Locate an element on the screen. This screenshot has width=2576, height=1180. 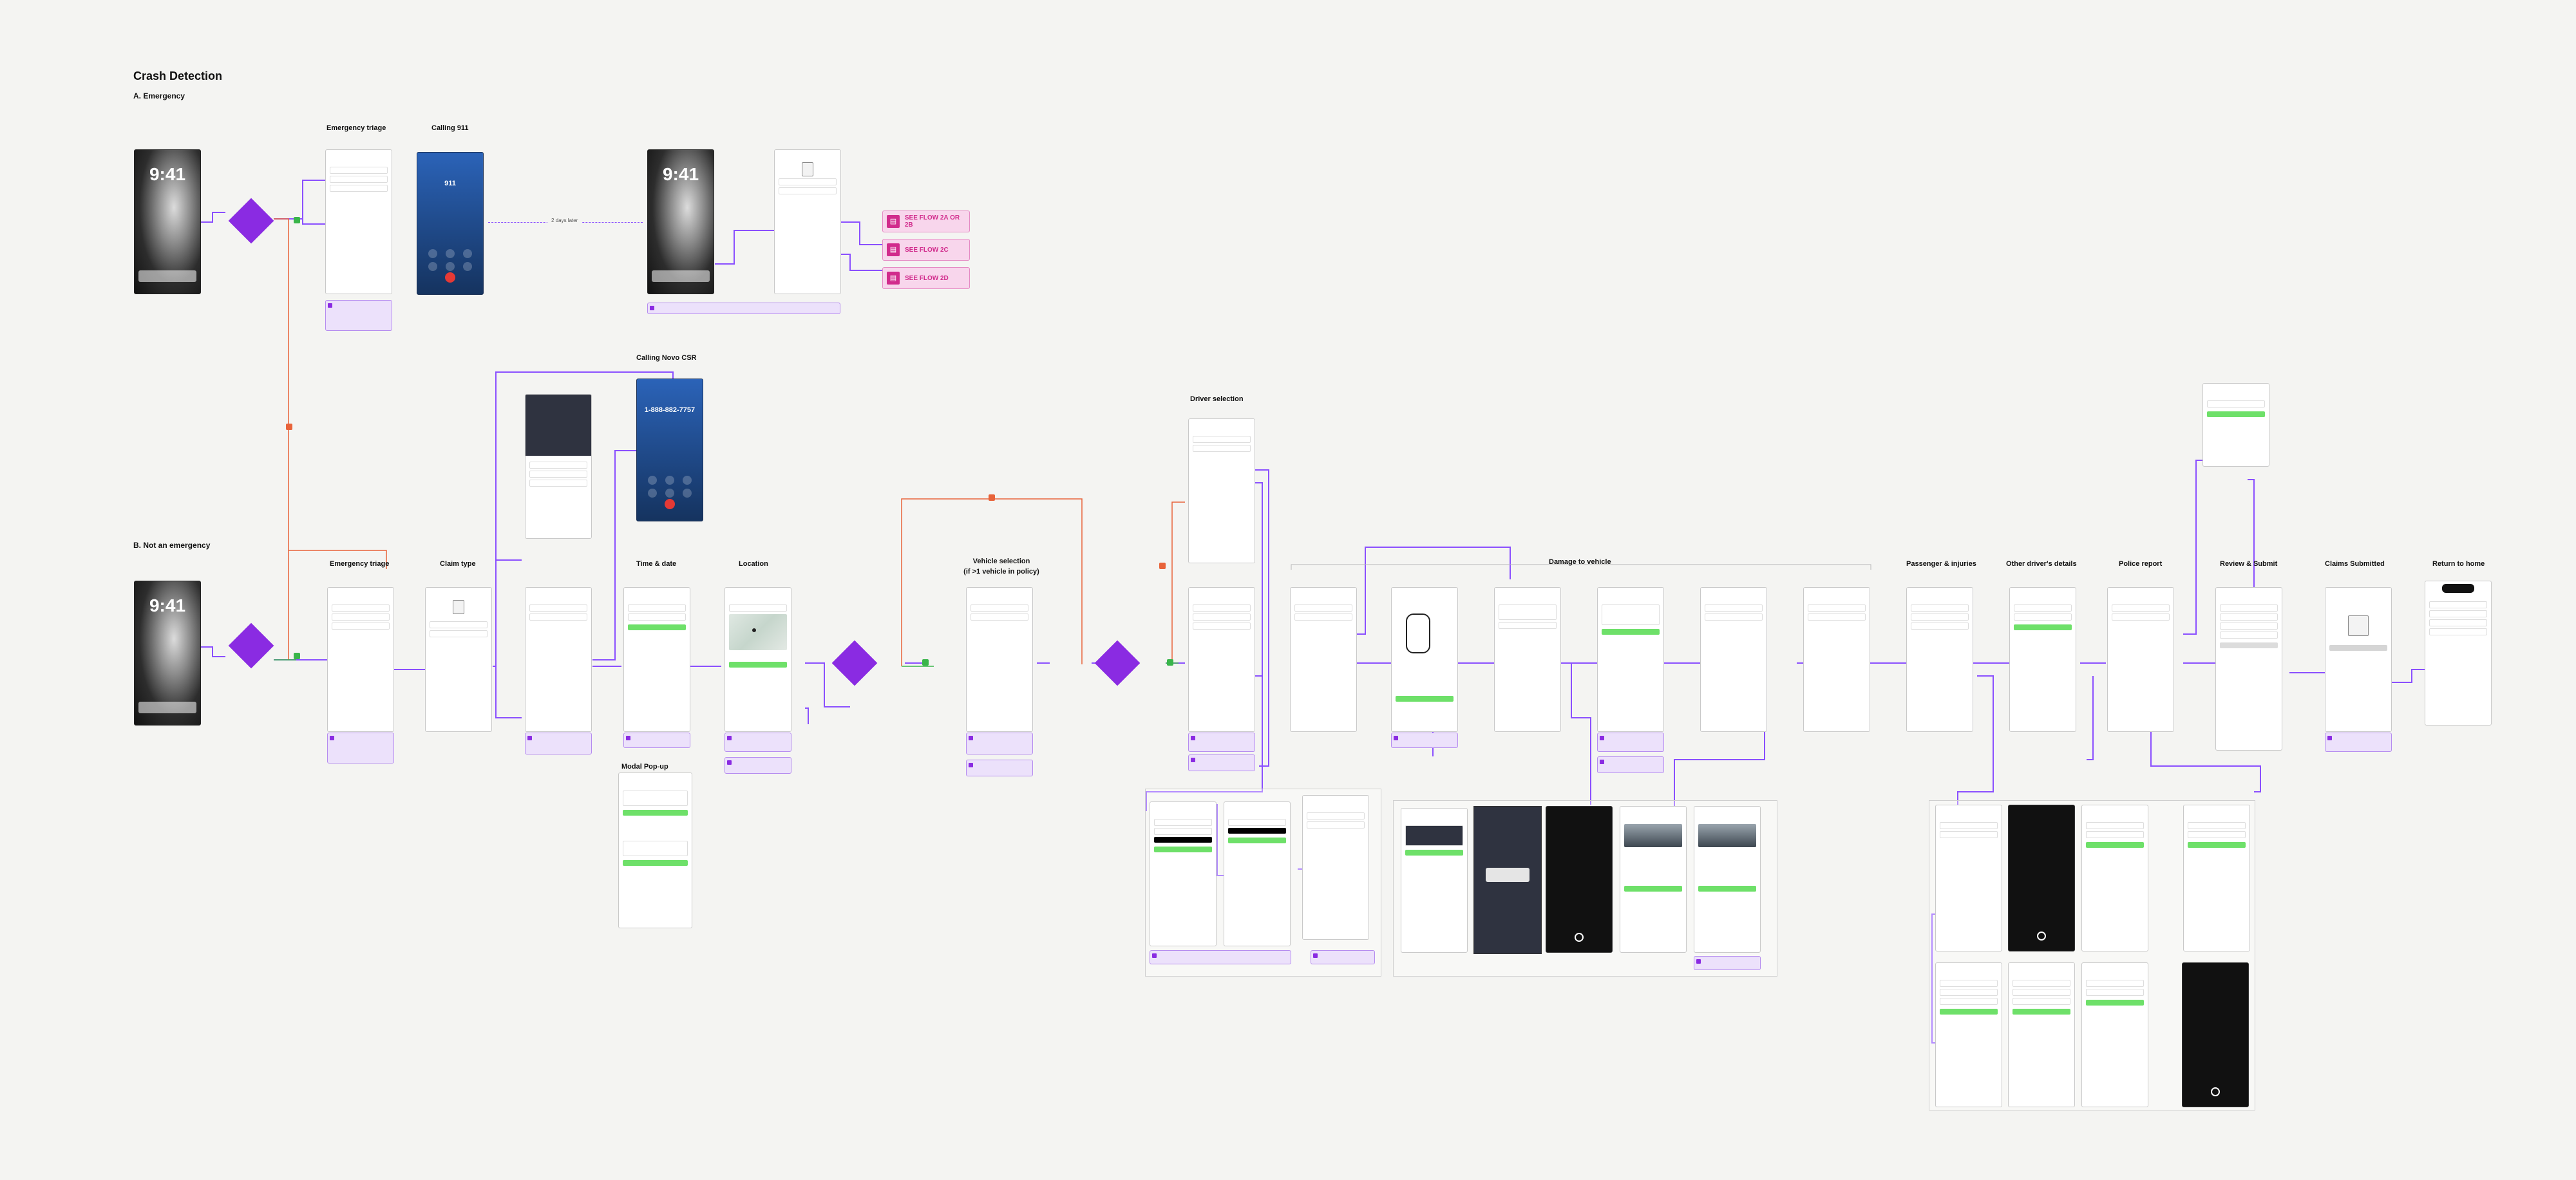
address-field is located at coordinates (758, 608).